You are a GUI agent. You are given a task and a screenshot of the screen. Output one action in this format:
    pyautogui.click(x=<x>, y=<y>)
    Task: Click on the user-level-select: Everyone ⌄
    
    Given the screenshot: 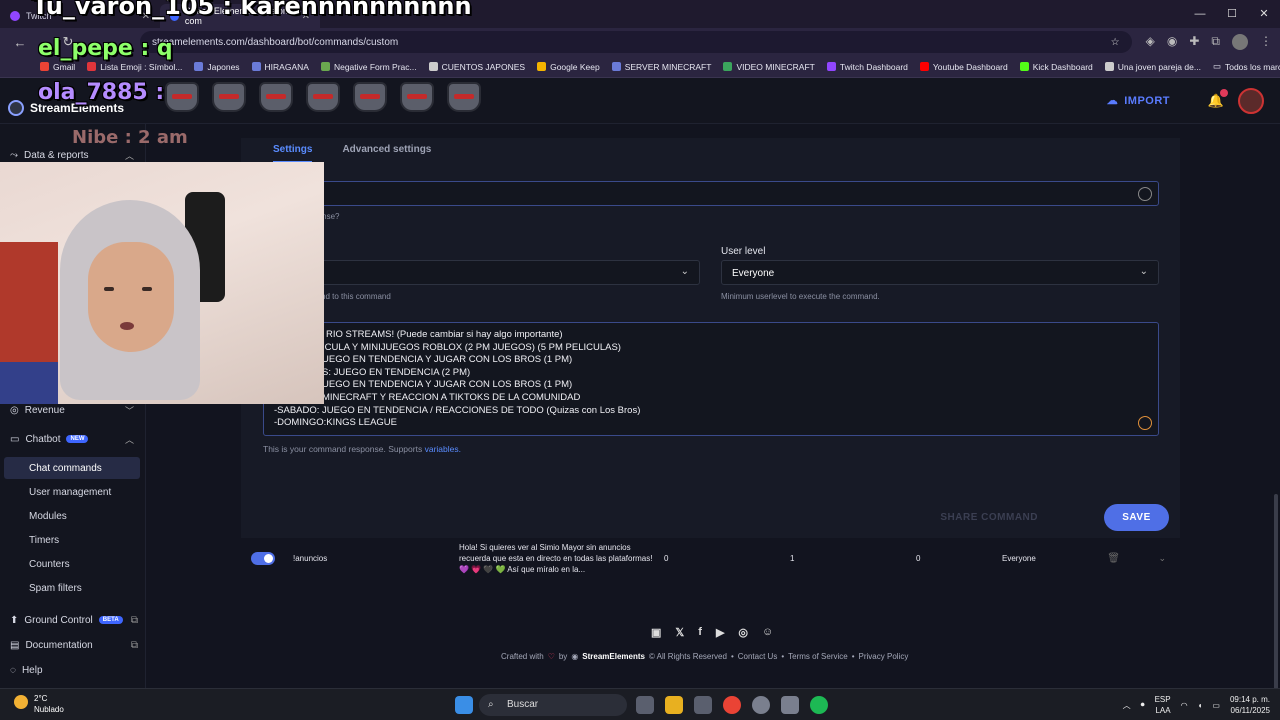 What is the action you would take?
    pyautogui.click(x=940, y=272)
    